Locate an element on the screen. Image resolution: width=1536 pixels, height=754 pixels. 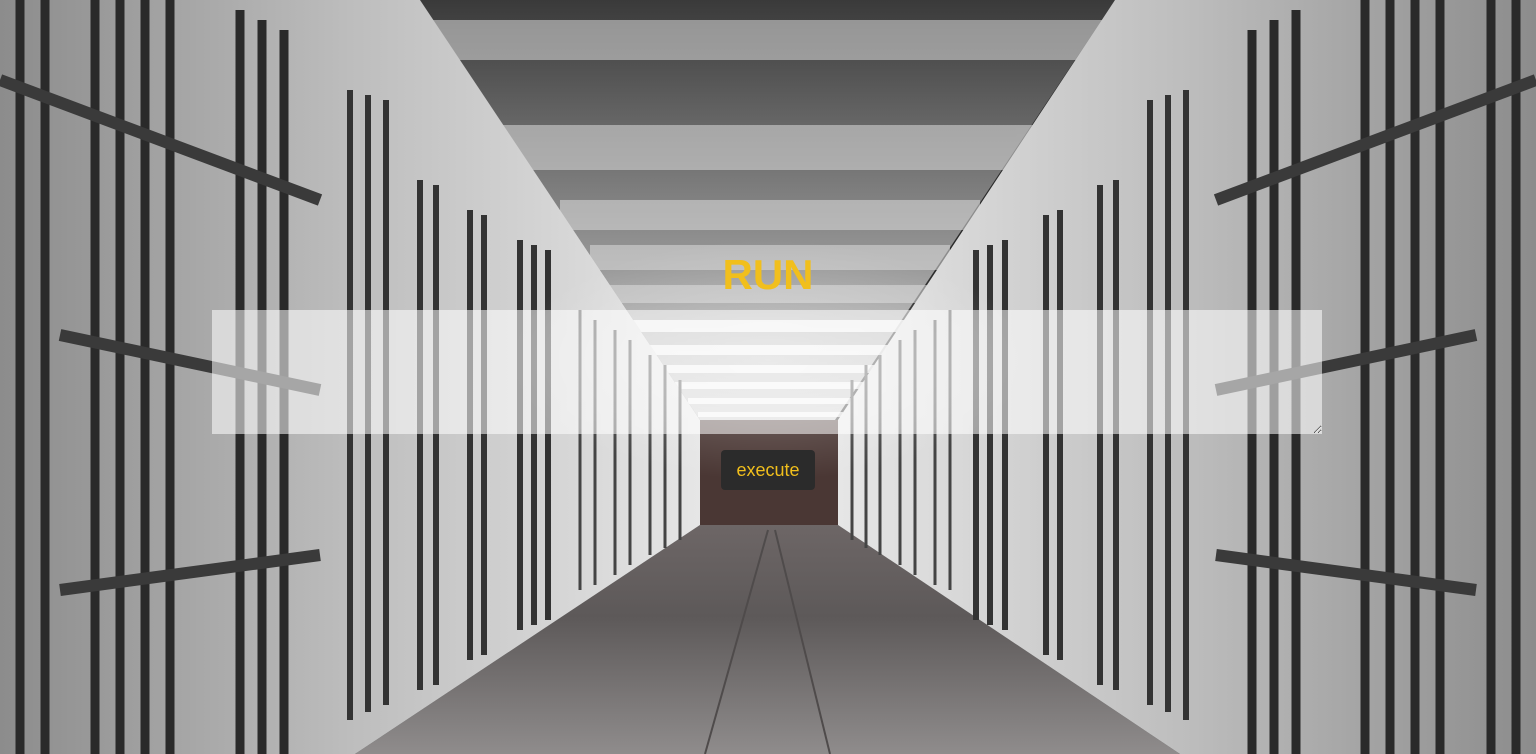
code-input is located at coordinates (767, 372).